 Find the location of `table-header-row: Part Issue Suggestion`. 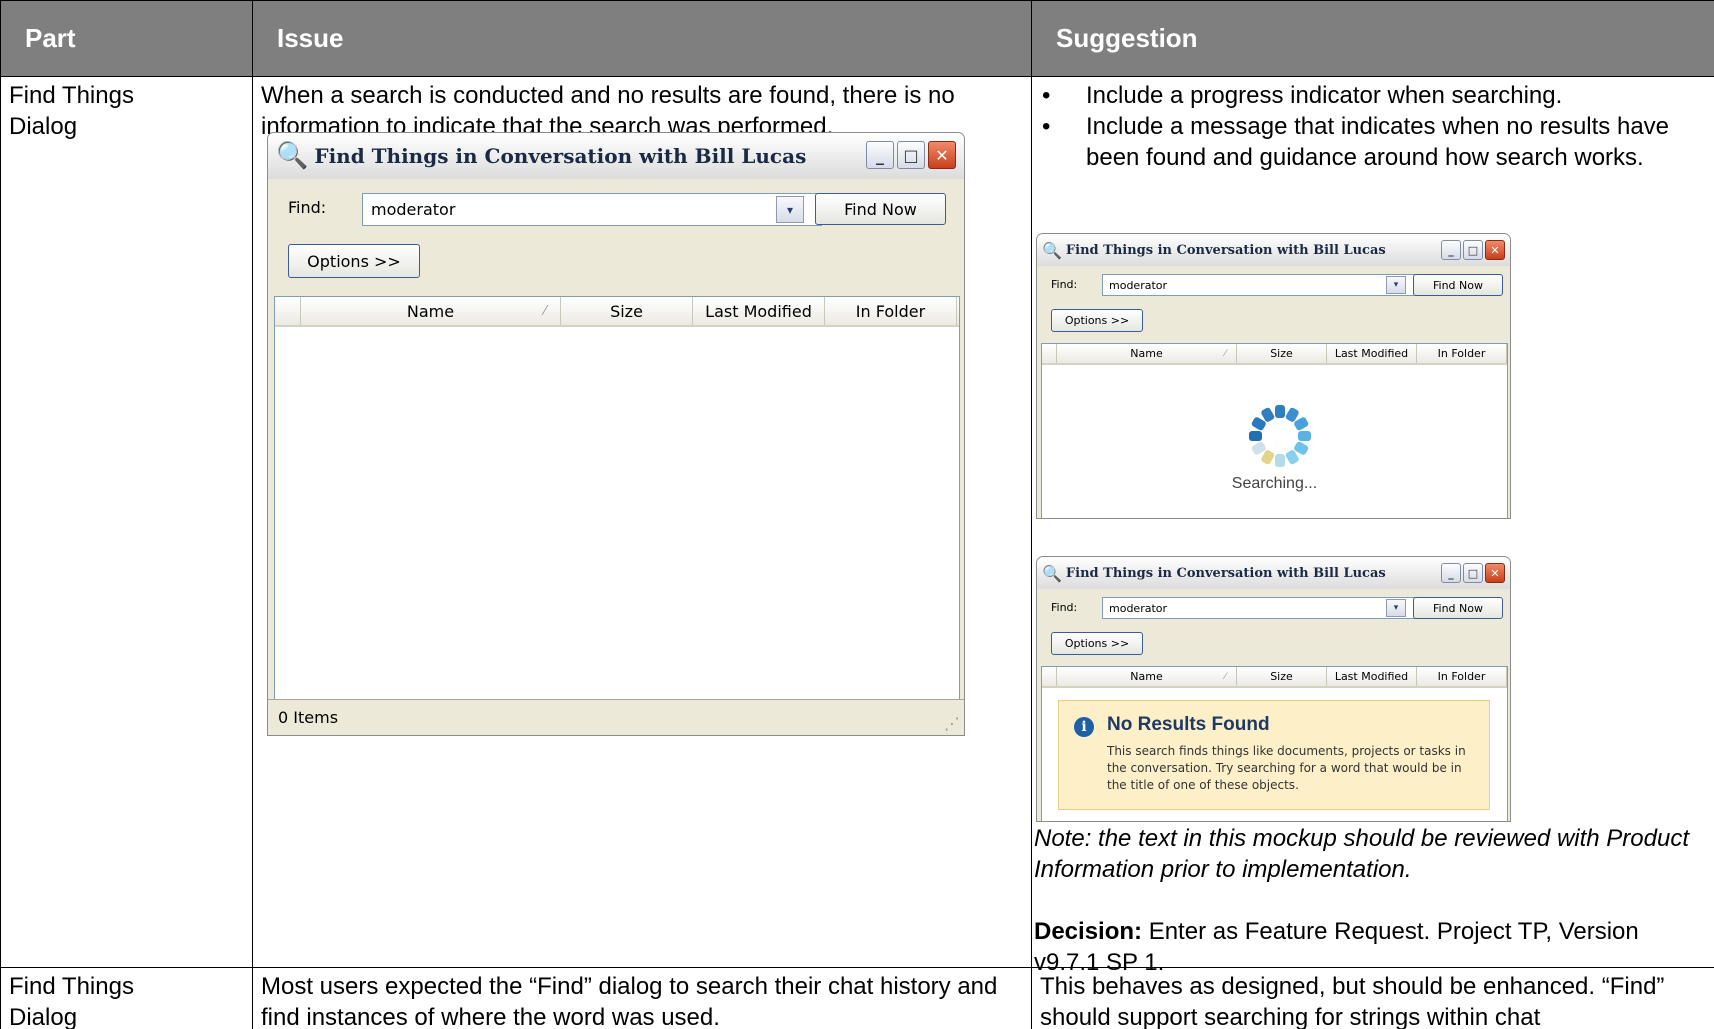

table-header-row: Part Issue Suggestion is located at coordinates (857, 38).